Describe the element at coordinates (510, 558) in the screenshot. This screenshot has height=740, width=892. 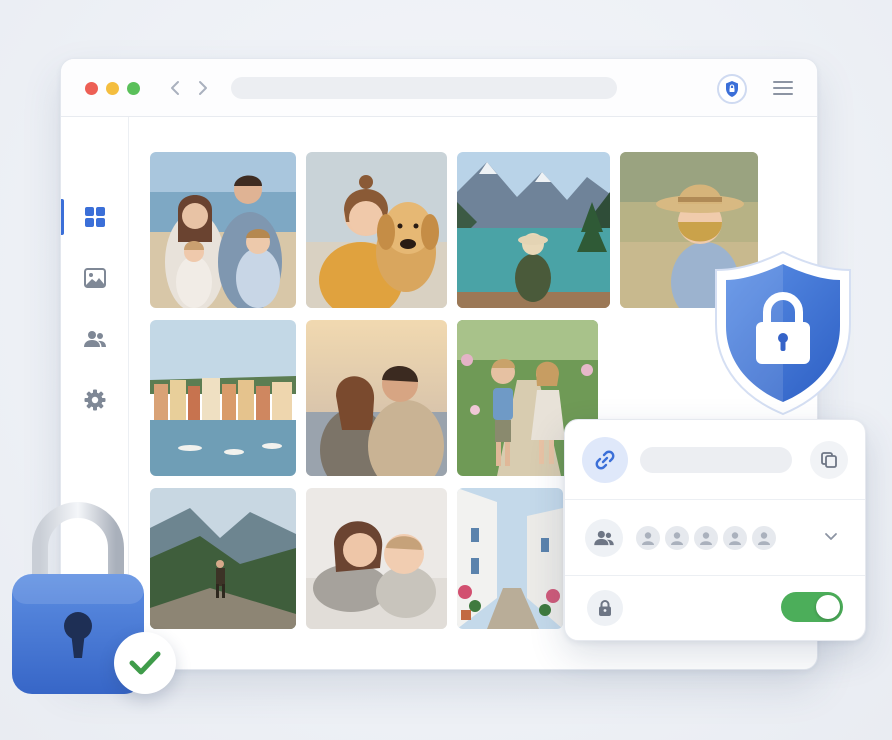
I see `photo-village-street` at that location.